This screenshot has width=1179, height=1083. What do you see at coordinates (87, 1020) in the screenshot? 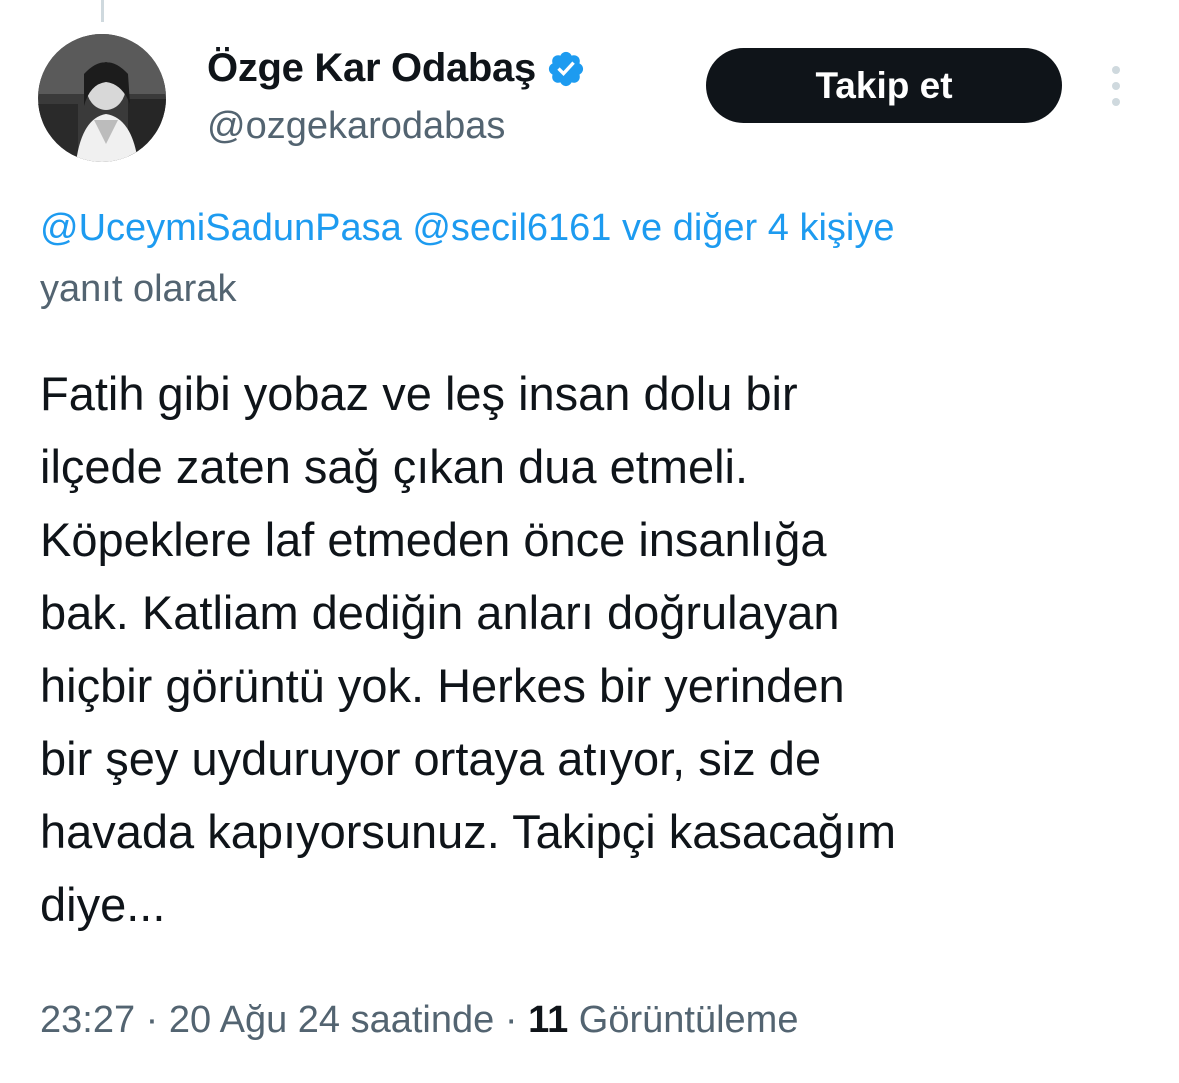
I see `tweet-time: 23:27` at bounding box center [87, 1020].